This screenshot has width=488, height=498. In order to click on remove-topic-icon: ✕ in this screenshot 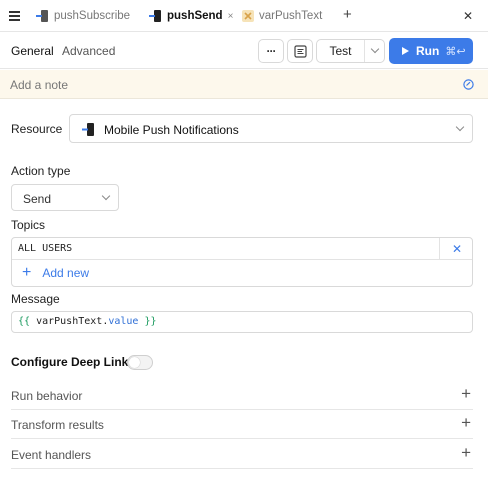, I will do `click(457, 249)`.